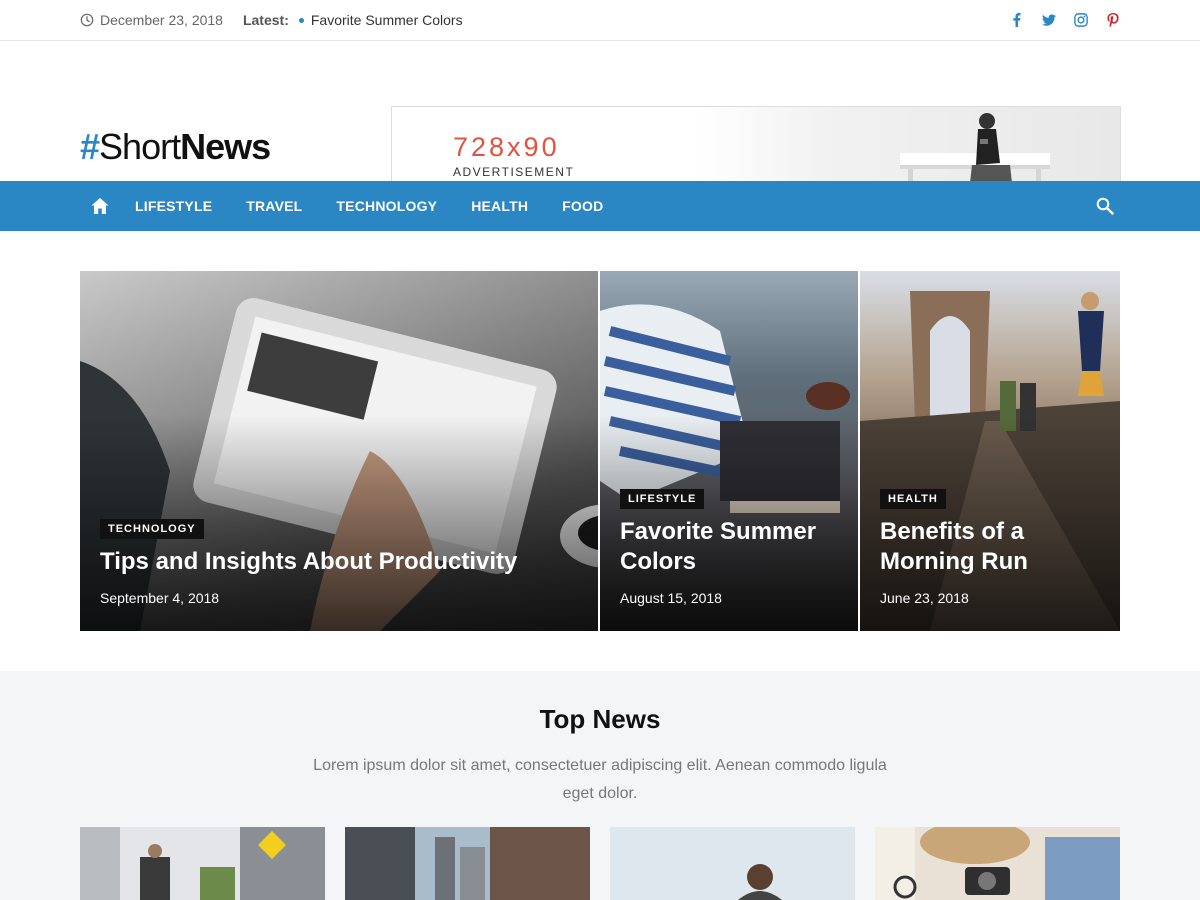 The height and width of the screenshot is (900, 1200). I want to click on street-photo-image, so click(202, 863).